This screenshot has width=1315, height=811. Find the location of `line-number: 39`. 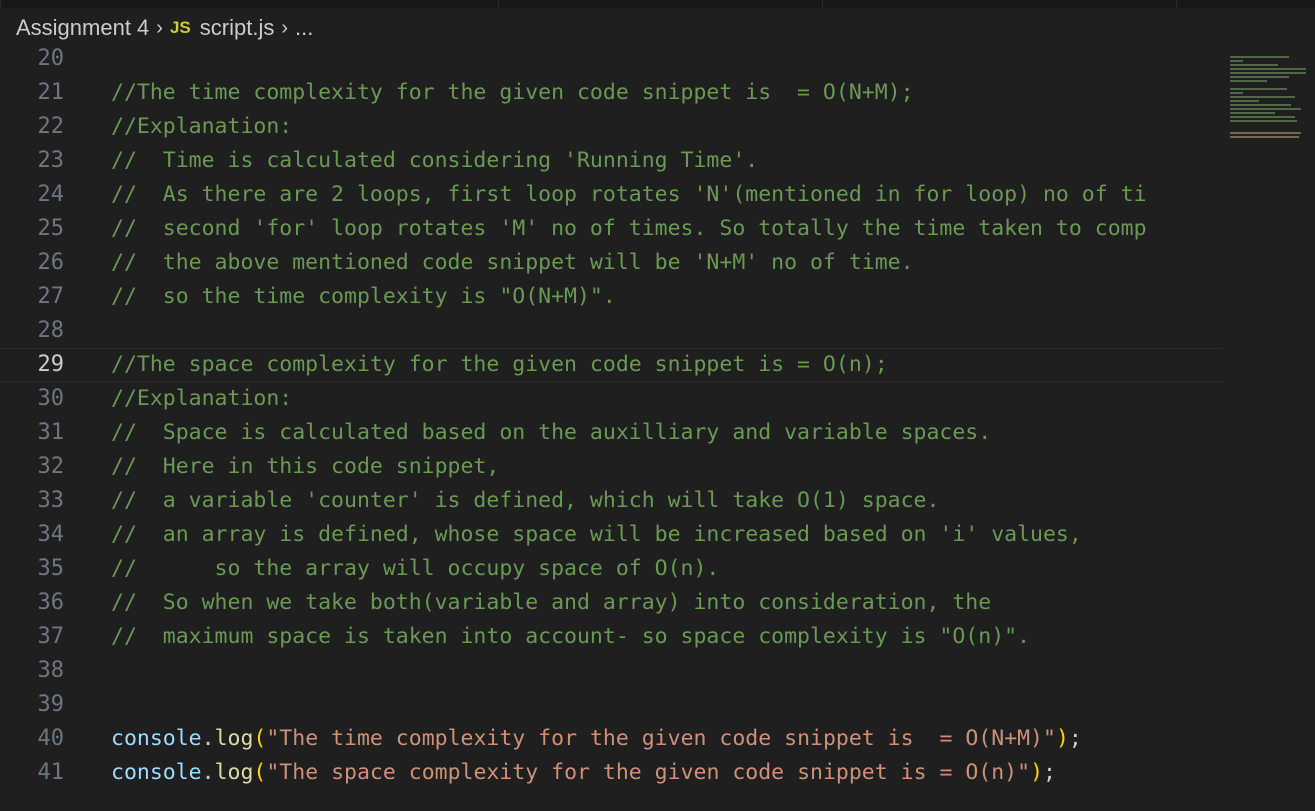

line-number: 39 is located at coordinates (51, 704).